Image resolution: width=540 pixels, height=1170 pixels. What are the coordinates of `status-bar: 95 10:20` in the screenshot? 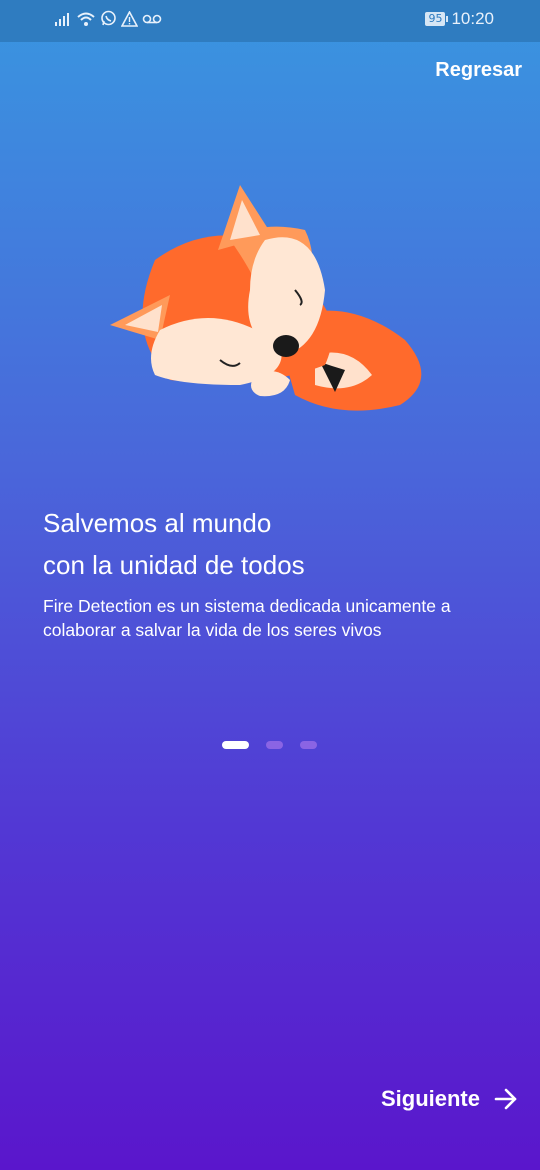 It's located at (270, 21).